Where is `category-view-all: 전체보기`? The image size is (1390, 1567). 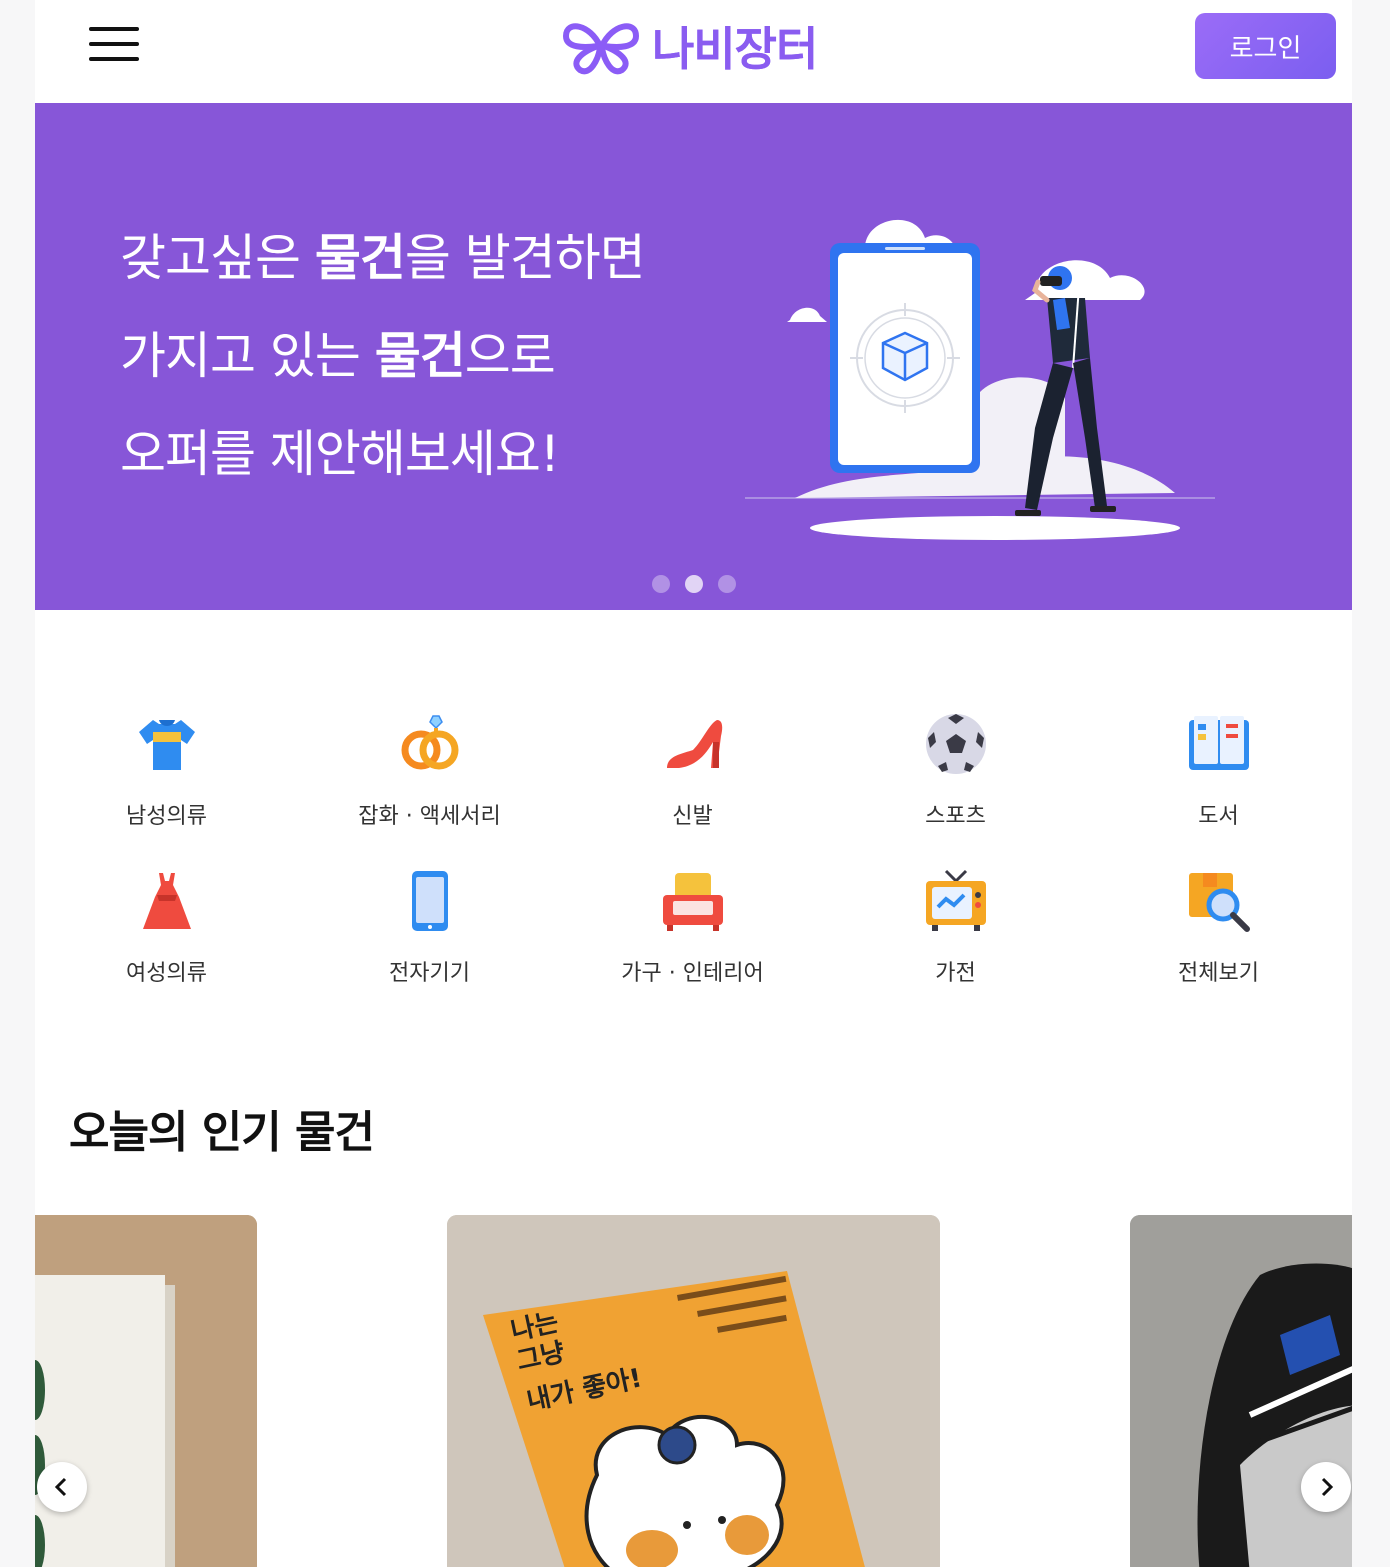
category-view-all: 전체보기 is located at coordinates (1218, 927).